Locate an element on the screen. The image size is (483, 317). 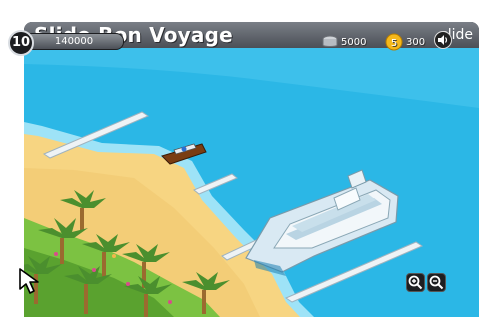
zoom-in-icon is located at coordinates (415, 282).